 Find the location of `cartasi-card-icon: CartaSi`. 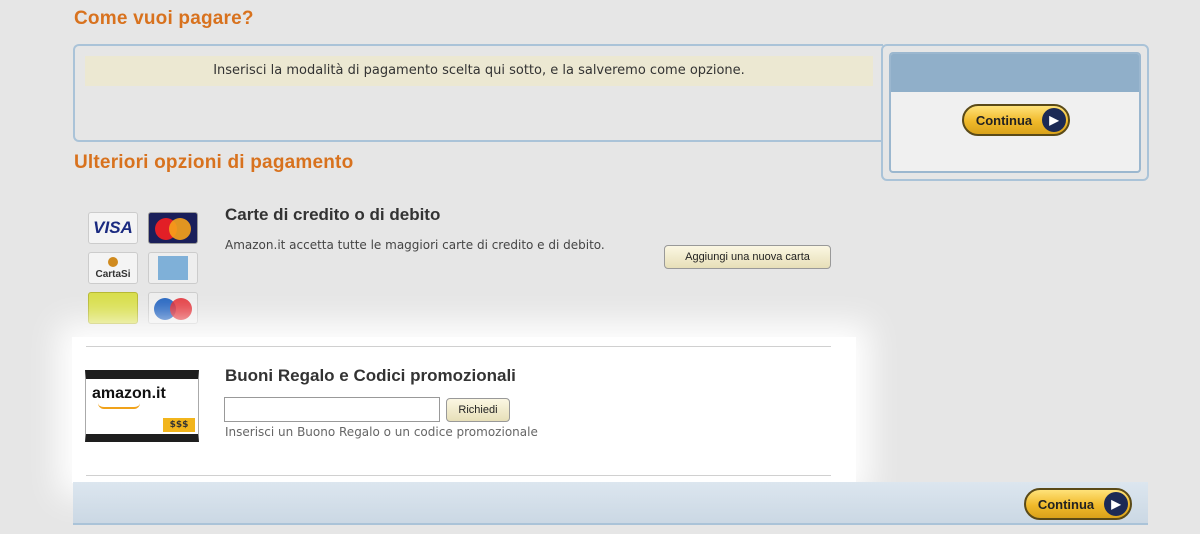

cartasi-card-icon: CartaSi is located at coordinates (113, 268).